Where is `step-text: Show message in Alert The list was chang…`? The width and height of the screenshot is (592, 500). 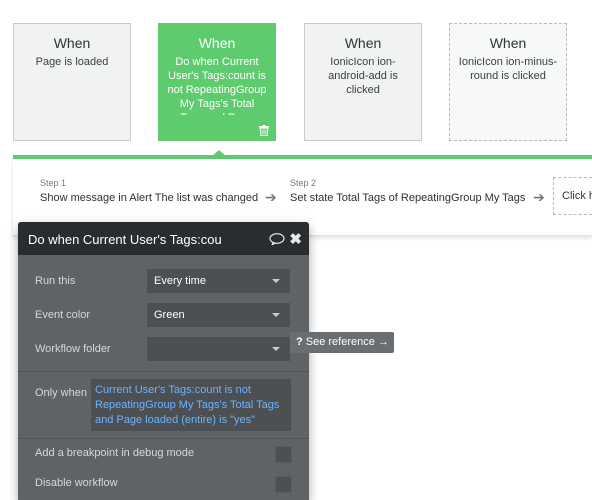
step-text: Show message in Alert The list was chang… is located at coordinates (149, 198).